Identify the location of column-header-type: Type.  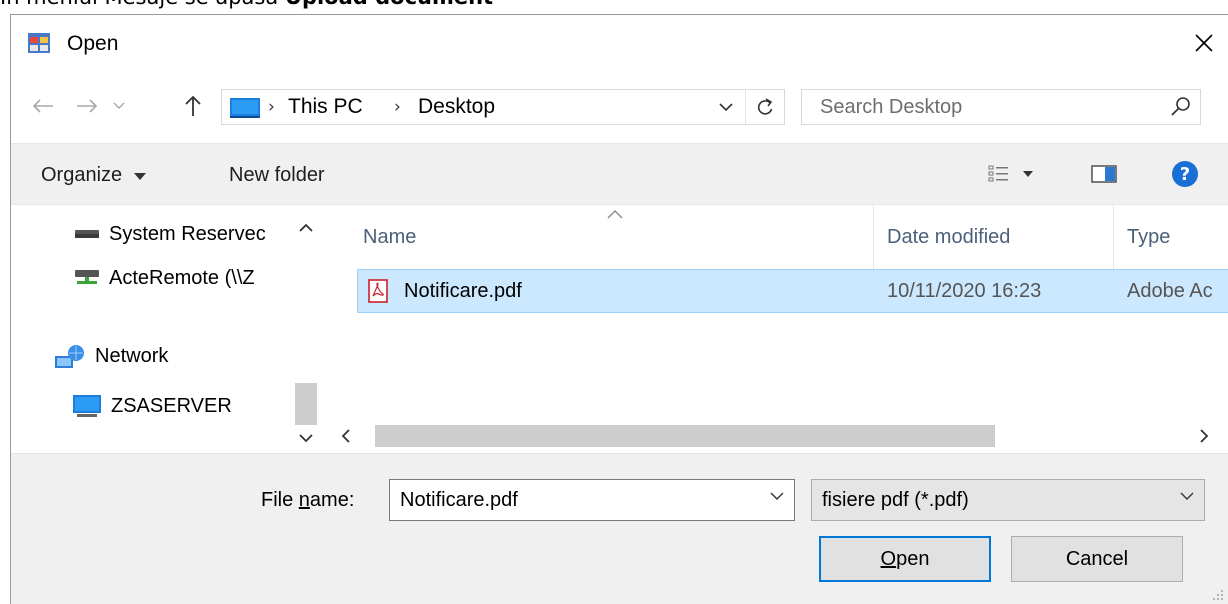
(1148, 237).